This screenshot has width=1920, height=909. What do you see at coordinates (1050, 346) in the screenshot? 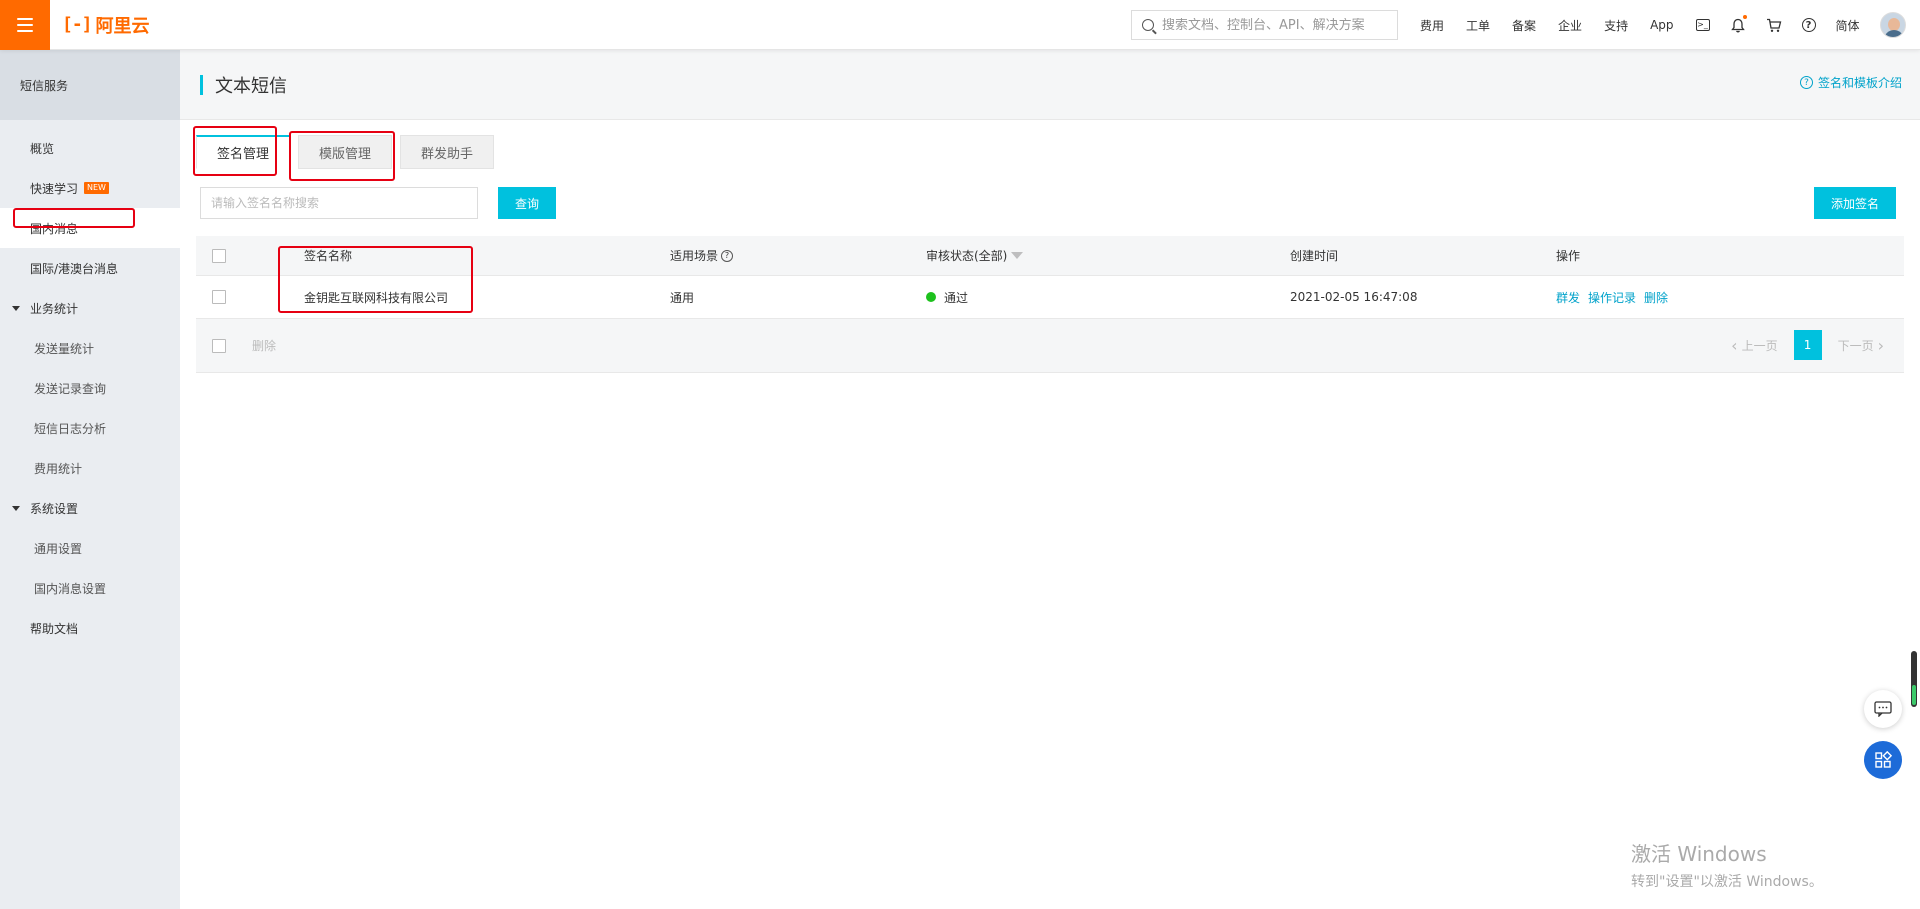
I see `table-footer: 删除 ‹ 上一页 1 下一页 ›` at bounding box center [1050, 346].